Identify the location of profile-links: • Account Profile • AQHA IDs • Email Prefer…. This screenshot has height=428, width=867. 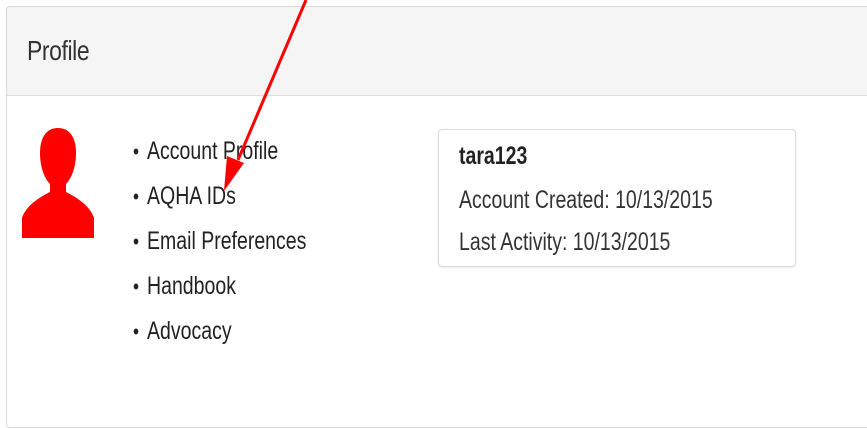
(244, 249).